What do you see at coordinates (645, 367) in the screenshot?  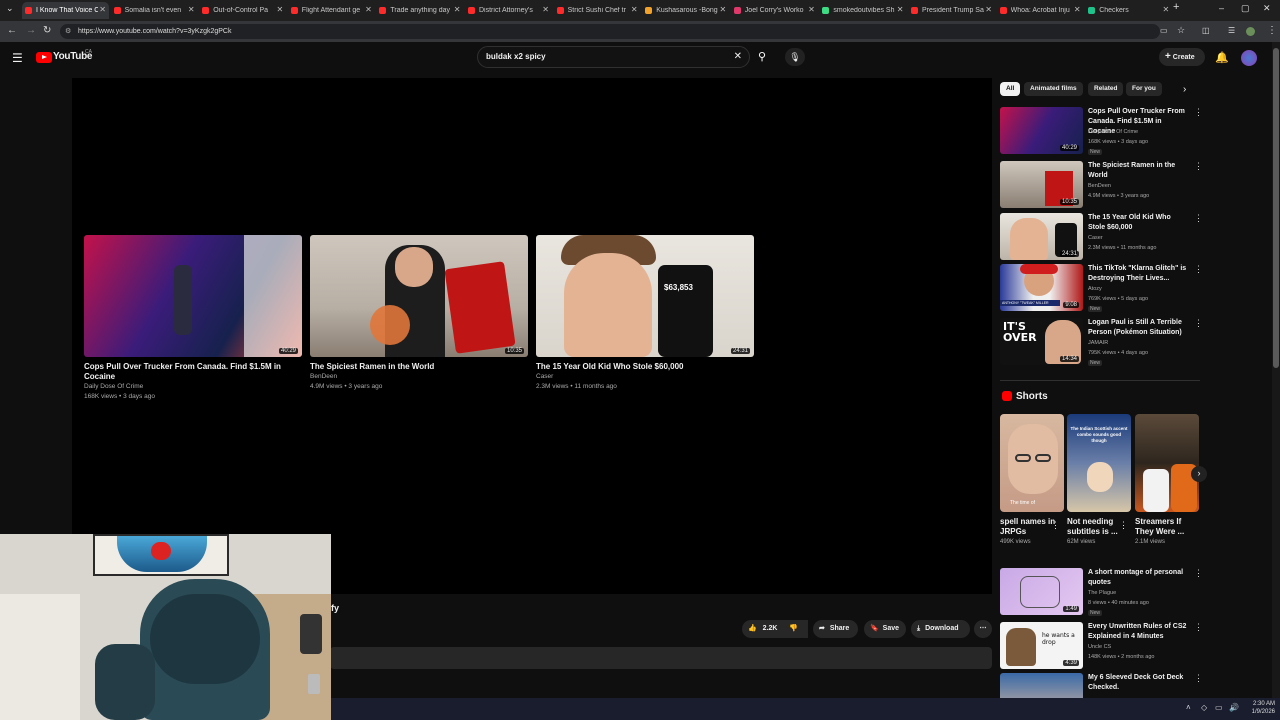 I see `endcard-title: The 15 Year Old Kid Who Stole $60,000` at bounding box center [645, 367].